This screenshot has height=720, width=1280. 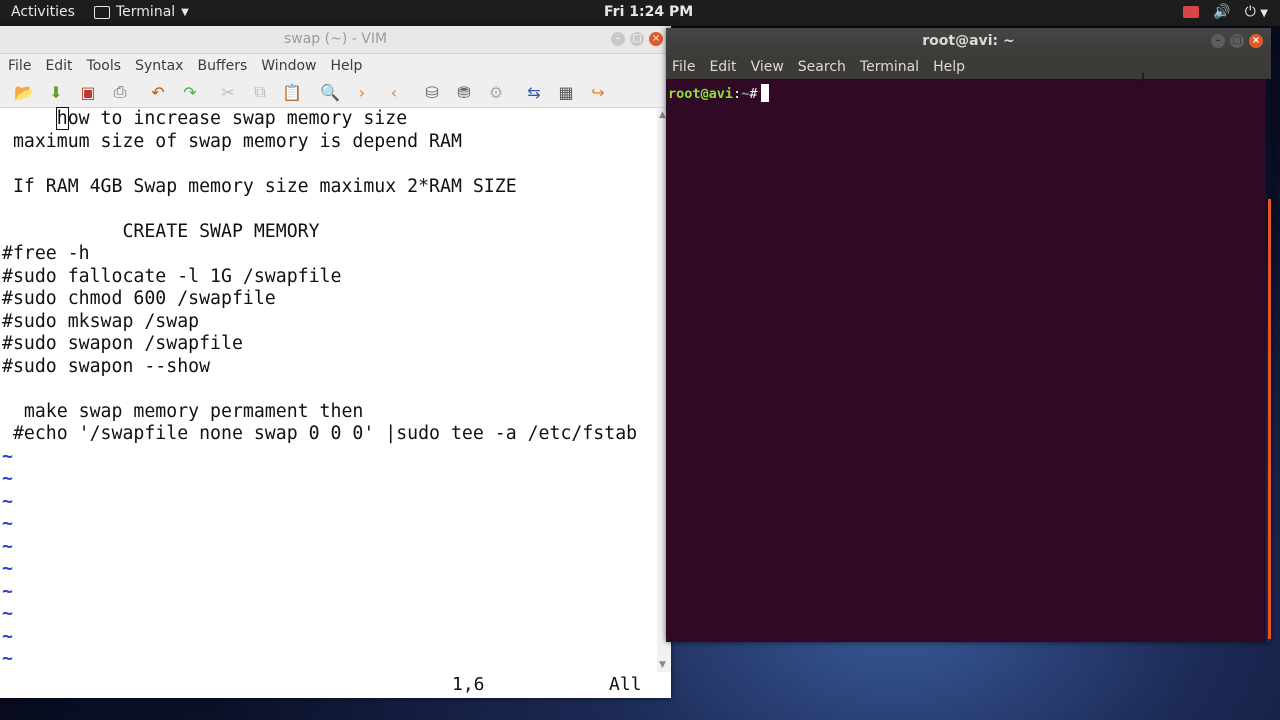 I want to click on activities-button: Activities, so click(x=43, y=12).